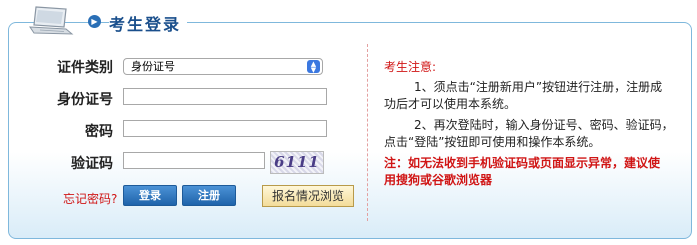  What do you see at coordinates (153, 66) in the screenshot?
I see `id-type-selected-value: 身份证号` at bounding box center [153, 66].